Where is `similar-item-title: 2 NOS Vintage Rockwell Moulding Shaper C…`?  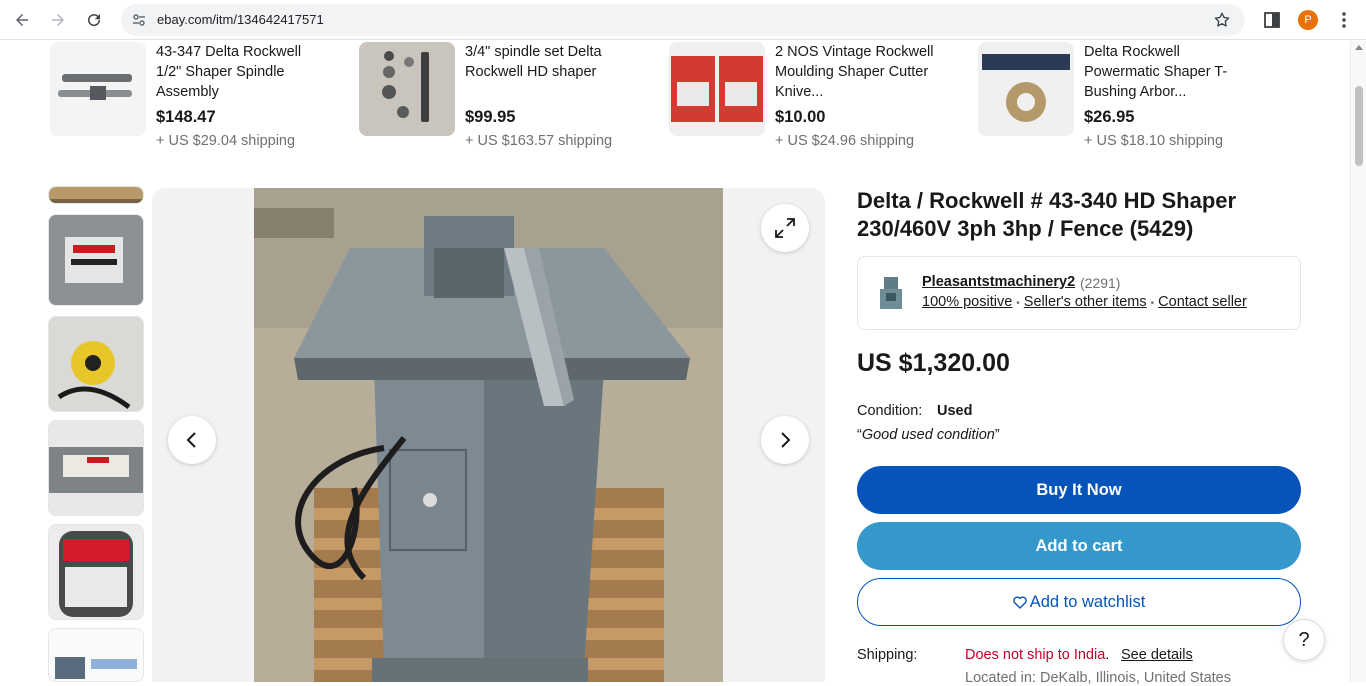
similar-item-title: 2 NOS Vintage Rockwell Moulding Shaper C… is located at coordinates (860, 72).